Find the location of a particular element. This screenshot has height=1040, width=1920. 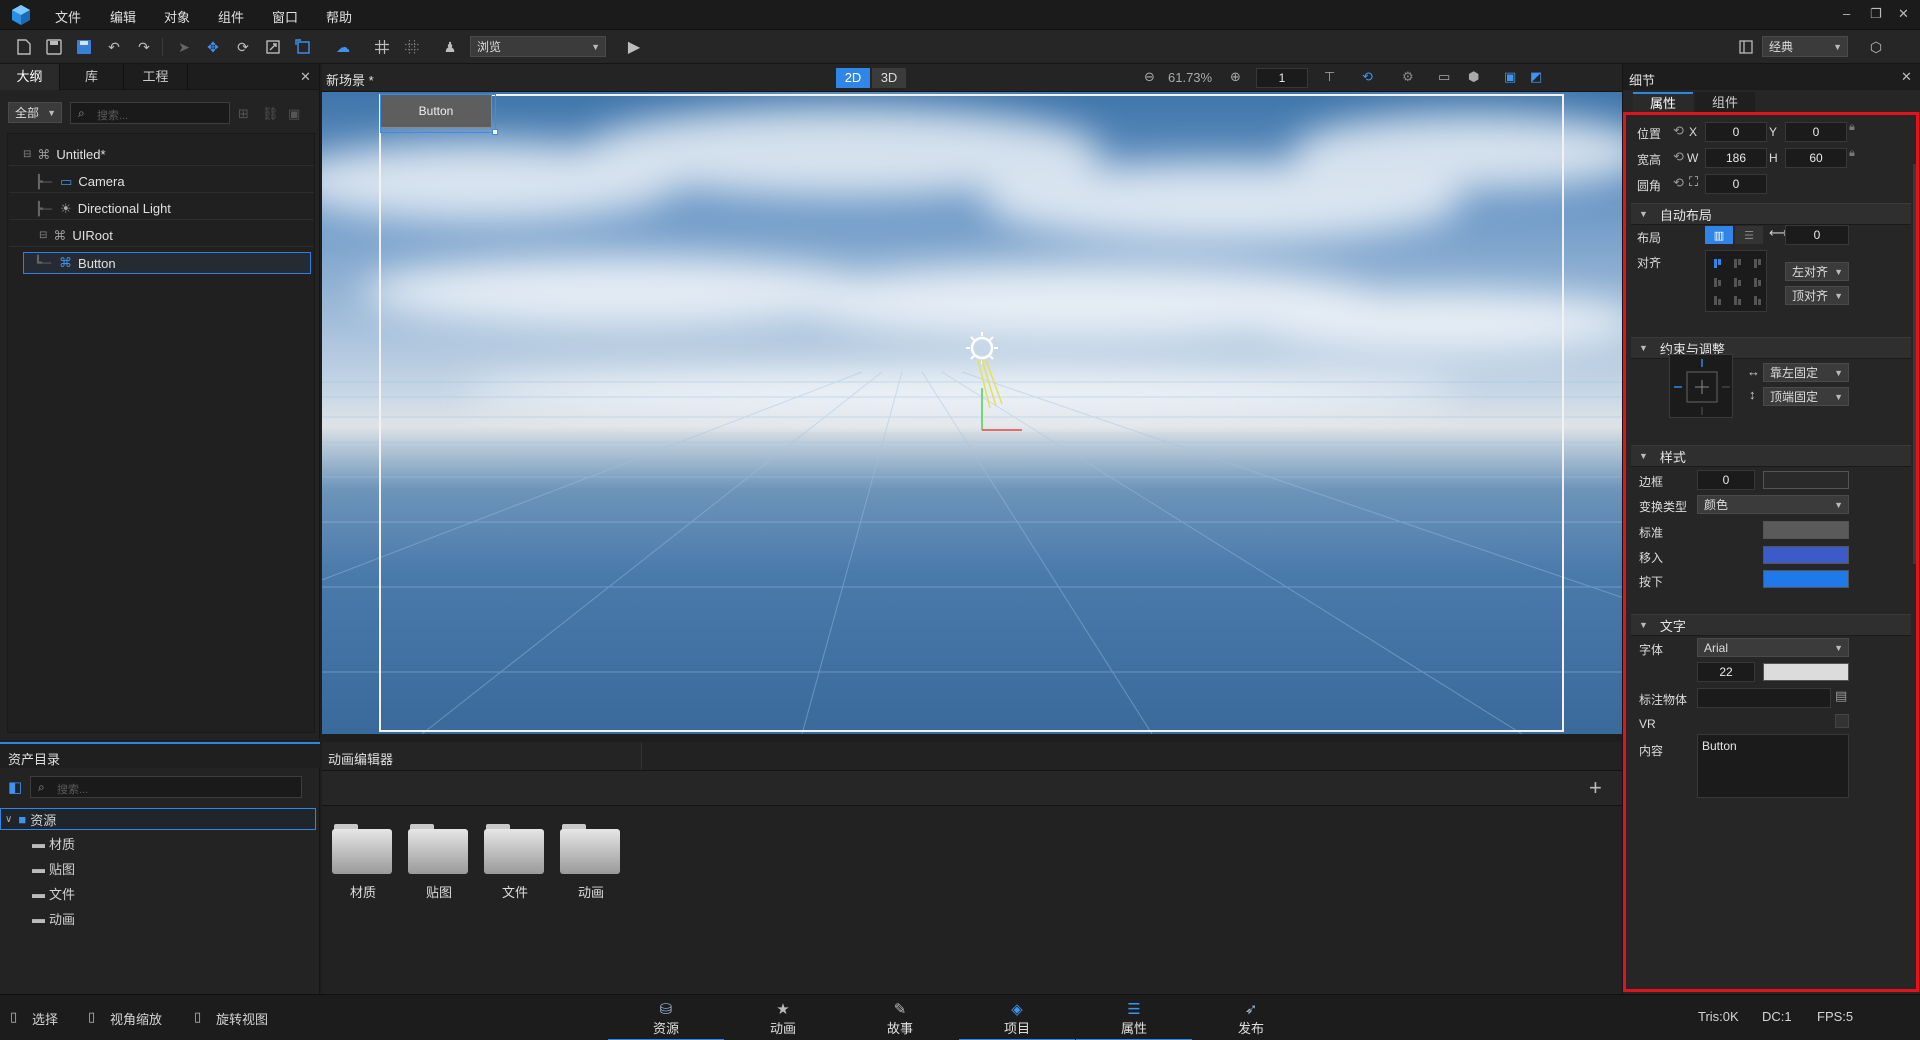

radius-input: 0 is located at coordinates (1736, 184).